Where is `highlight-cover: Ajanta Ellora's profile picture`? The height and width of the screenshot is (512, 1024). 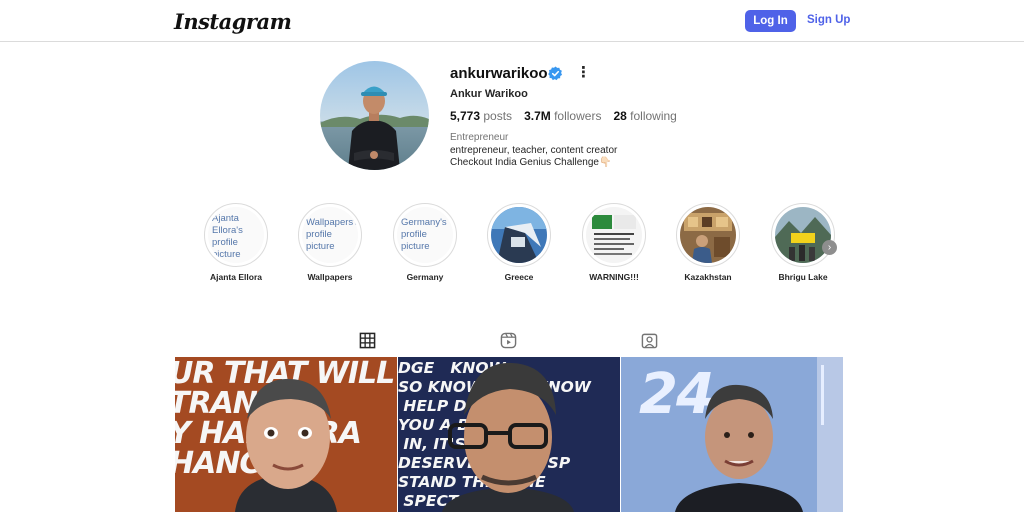 highlight-cover: Ajanta Ellora's profile picture is located at coordinates (236, 235).